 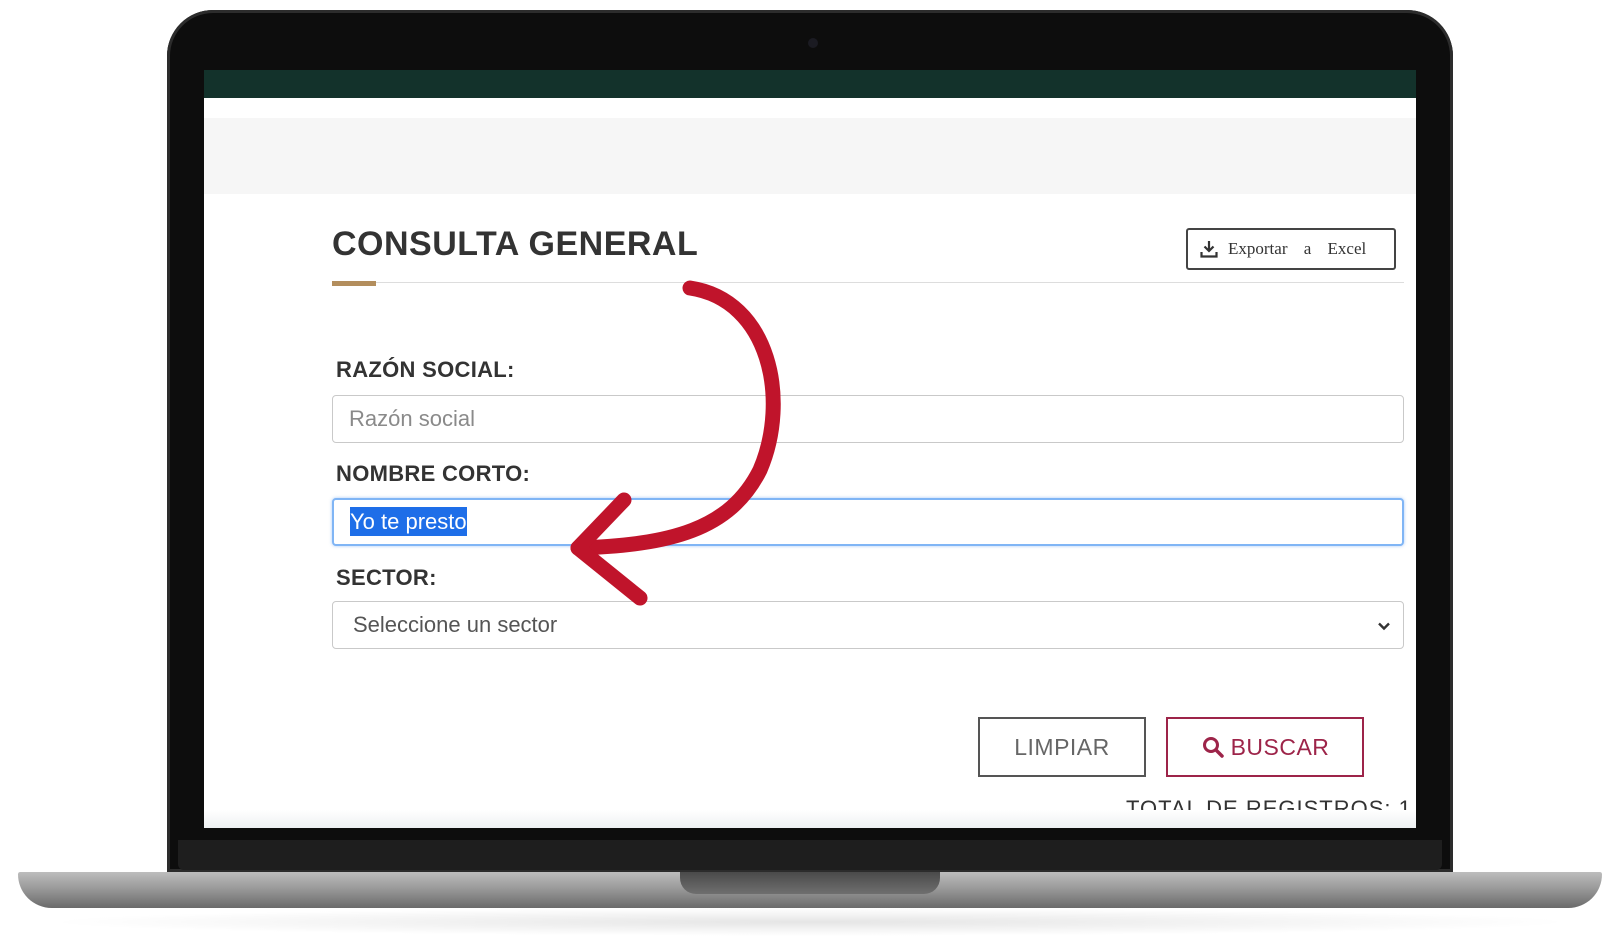 What do you see at coordinates (810, 922) in the screenshot?
I see `laptop-shadow` at bounding box center [810, 922].